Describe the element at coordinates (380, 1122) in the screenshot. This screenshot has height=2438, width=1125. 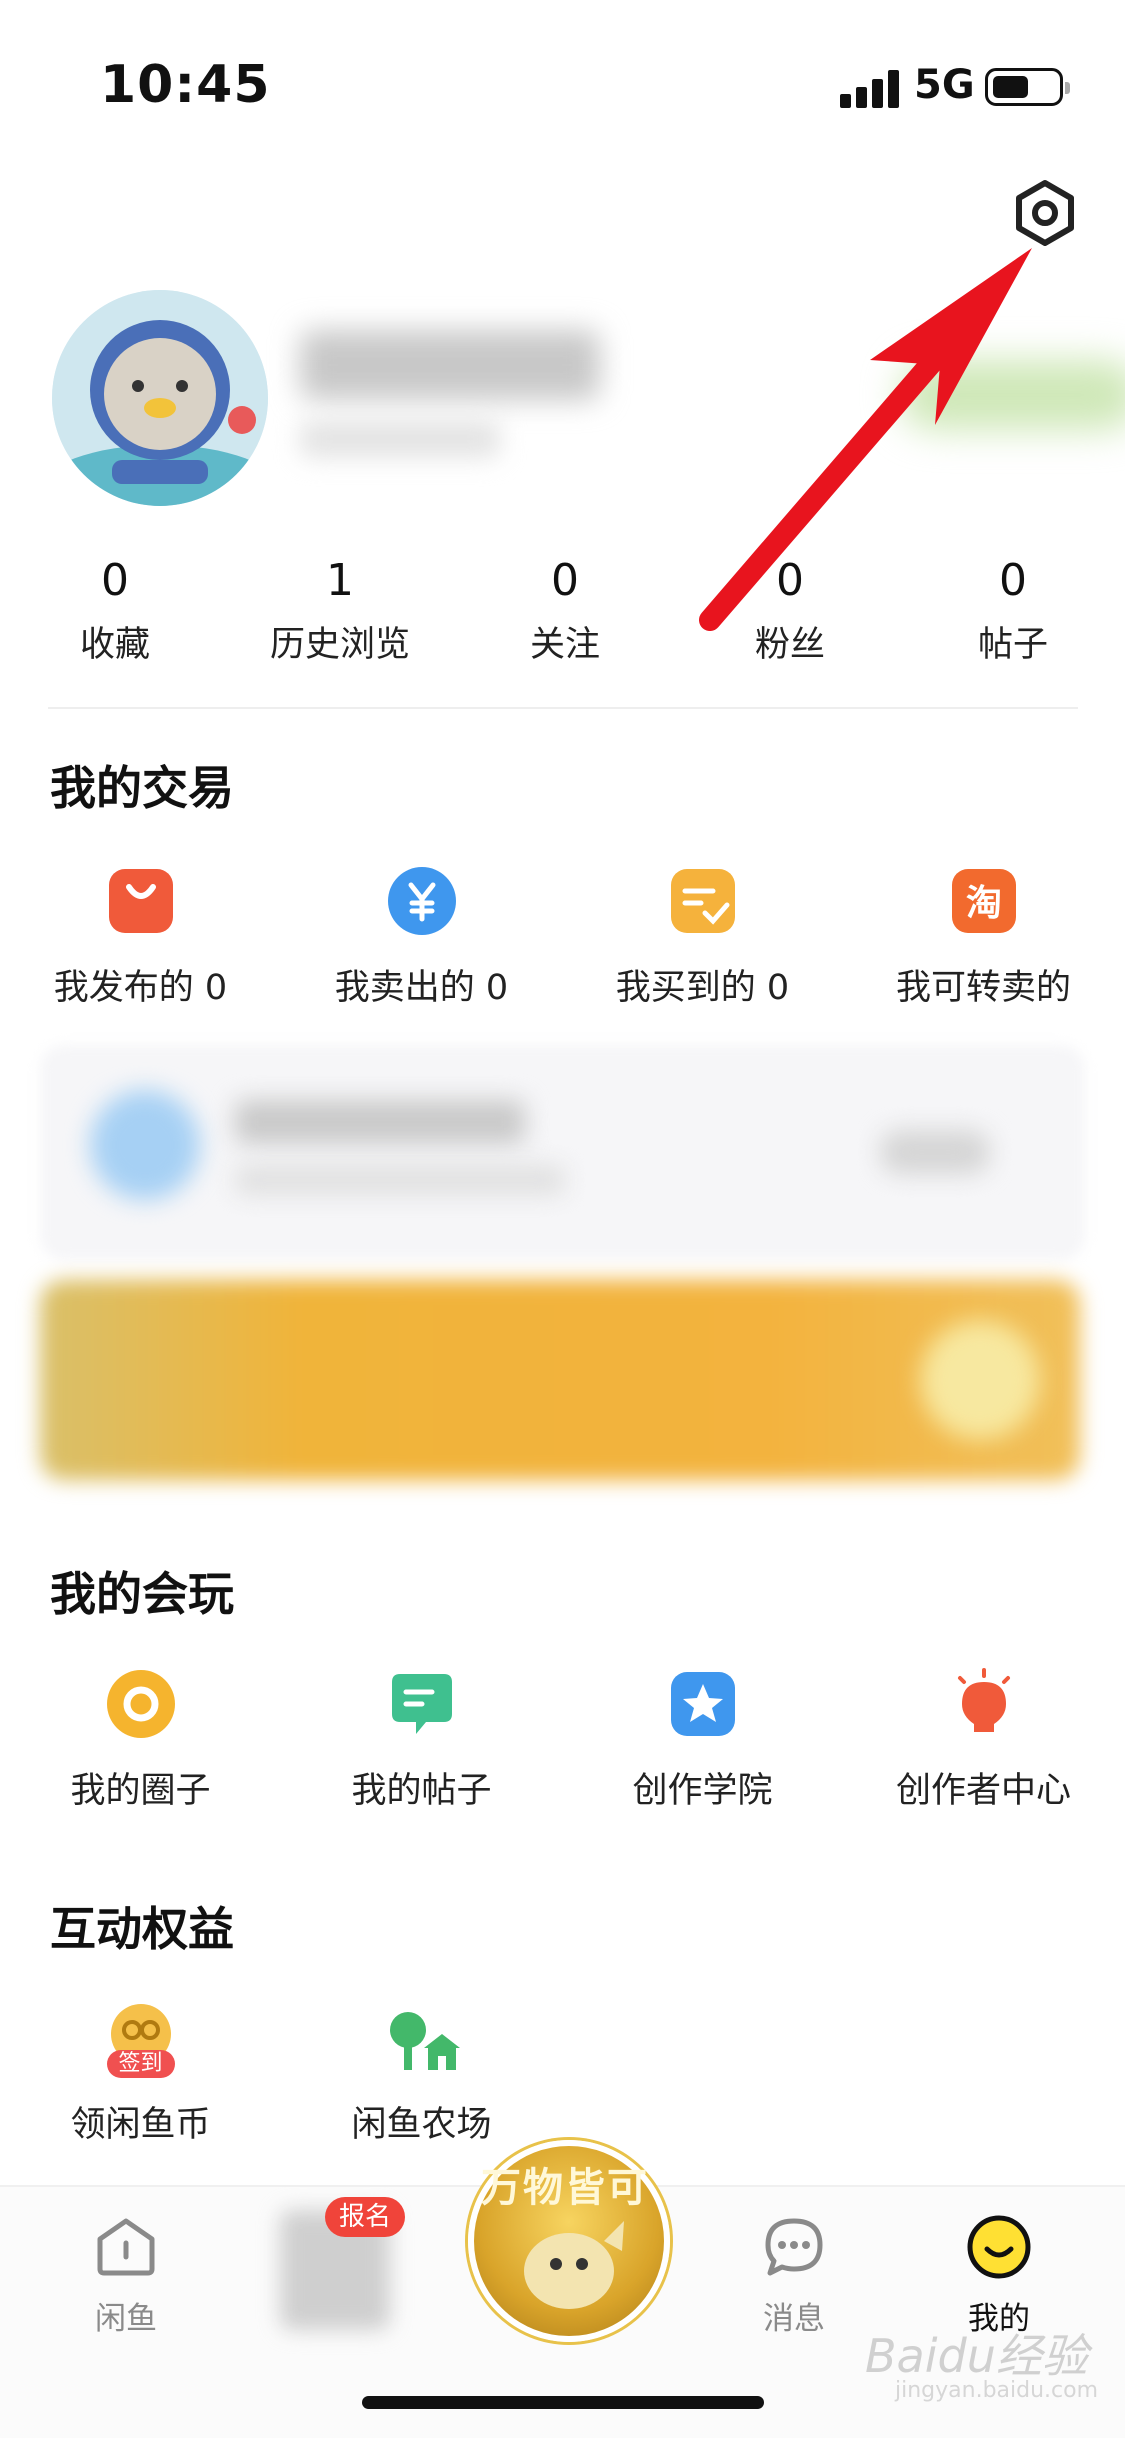
I see `promo-card-title-blurred` at that location.